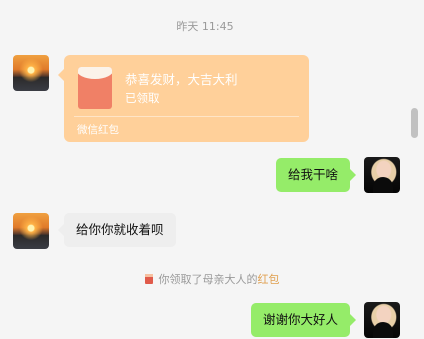  I want to click on notice-text: 你领取了母亲大人的, so click(208, 279).